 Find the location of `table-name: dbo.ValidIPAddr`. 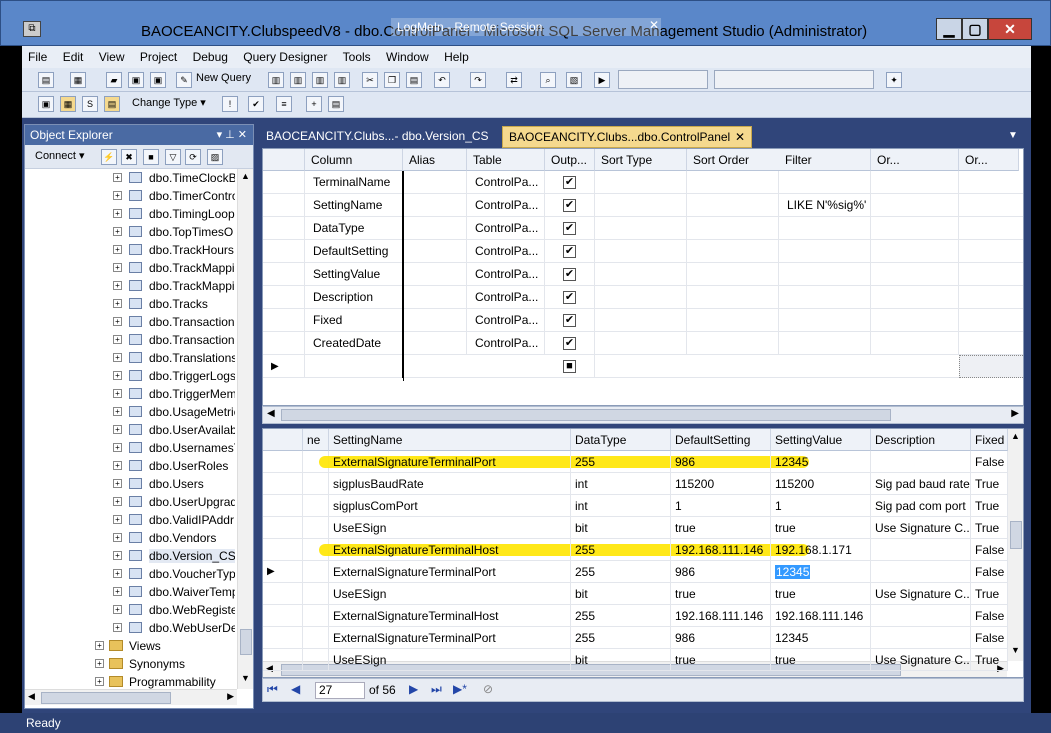

table-name: dbo.ValidIPAddr is located at coordinates (191, 520).